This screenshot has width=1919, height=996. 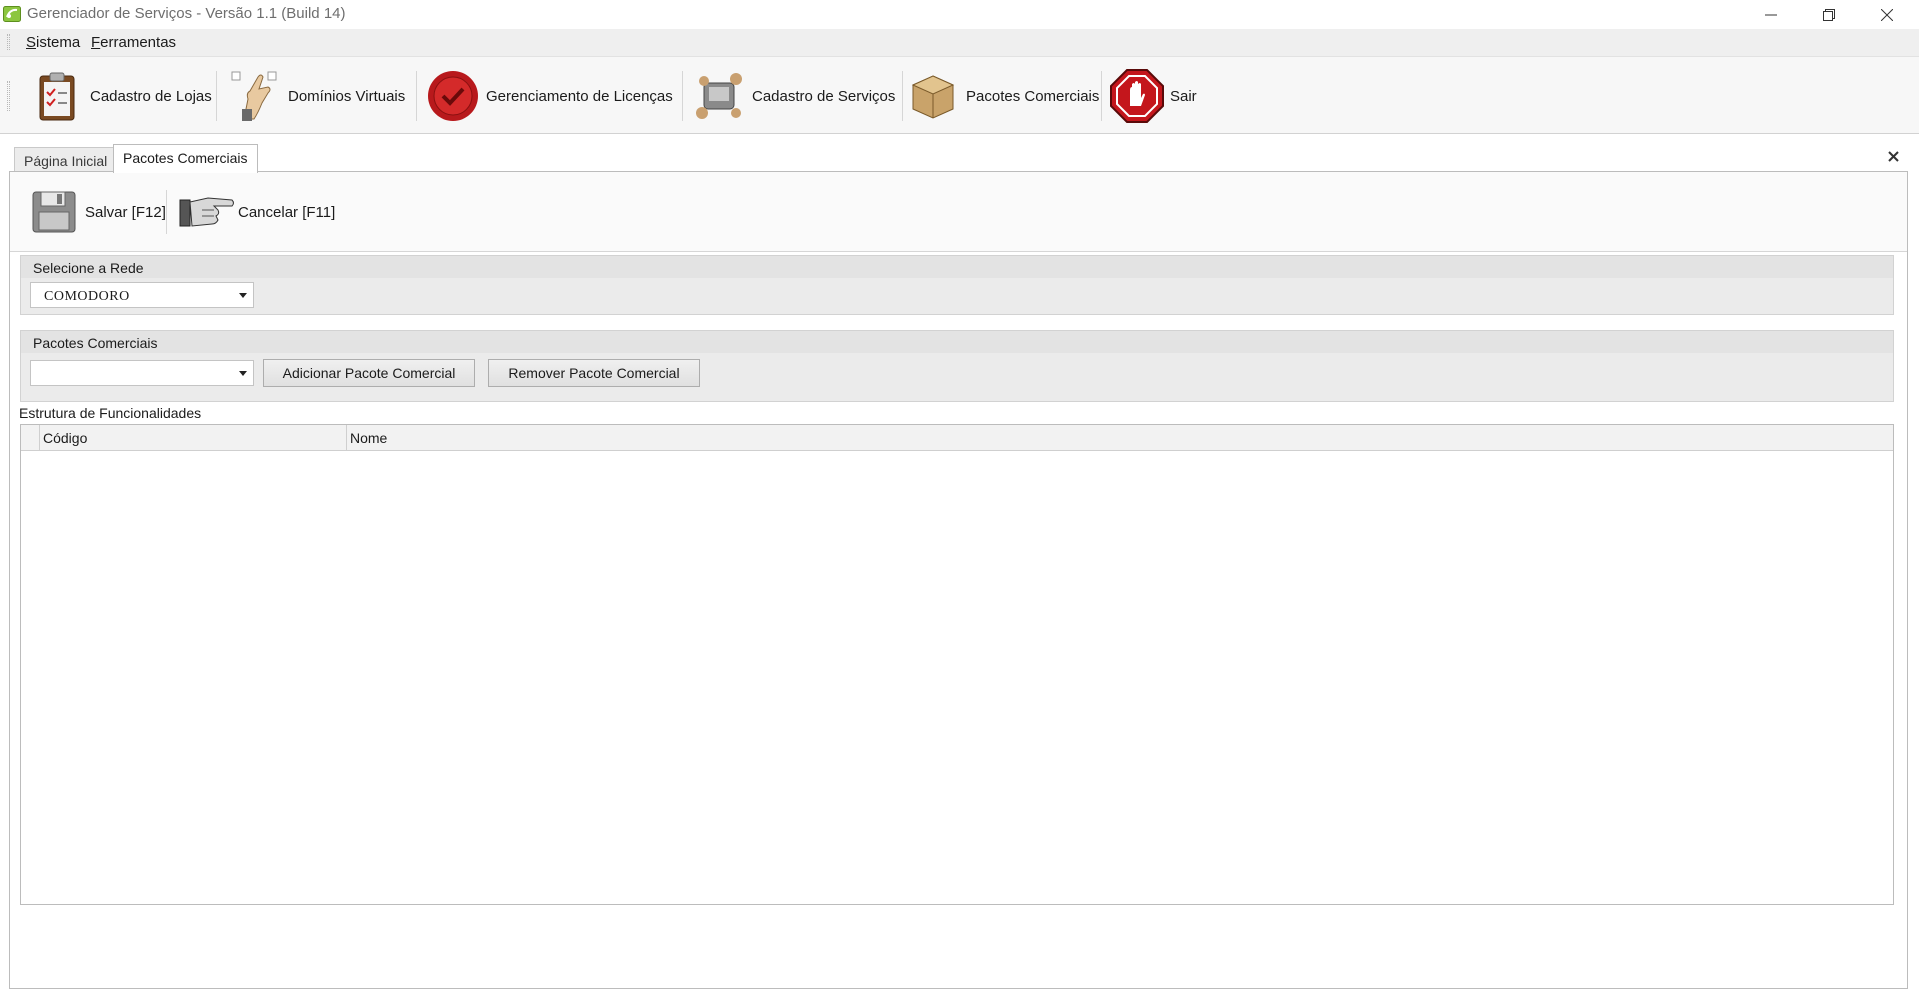 I want to click on cadastro-servicos-button: Cadastro de Serviços, so click(x=792, y=96).